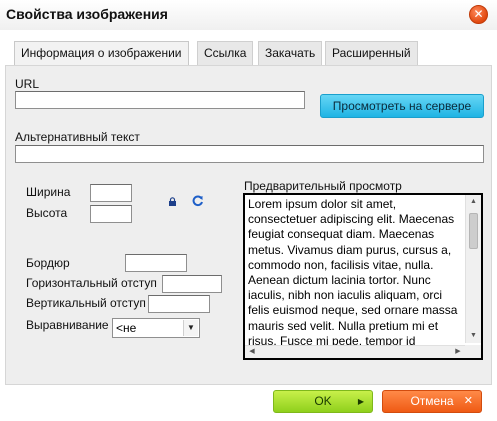 The width and height of the screenshot is (497, 421). I want to click on url-input, so click(160, 100).